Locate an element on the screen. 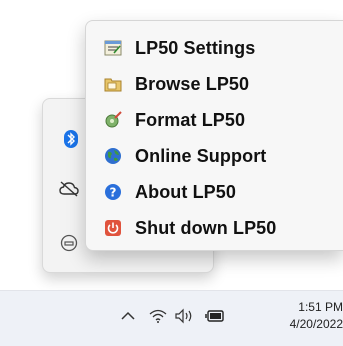 The width and height of the screenshot is (343, 346). menu-item-online-support: Online Support is located at coordinates (214, 156).